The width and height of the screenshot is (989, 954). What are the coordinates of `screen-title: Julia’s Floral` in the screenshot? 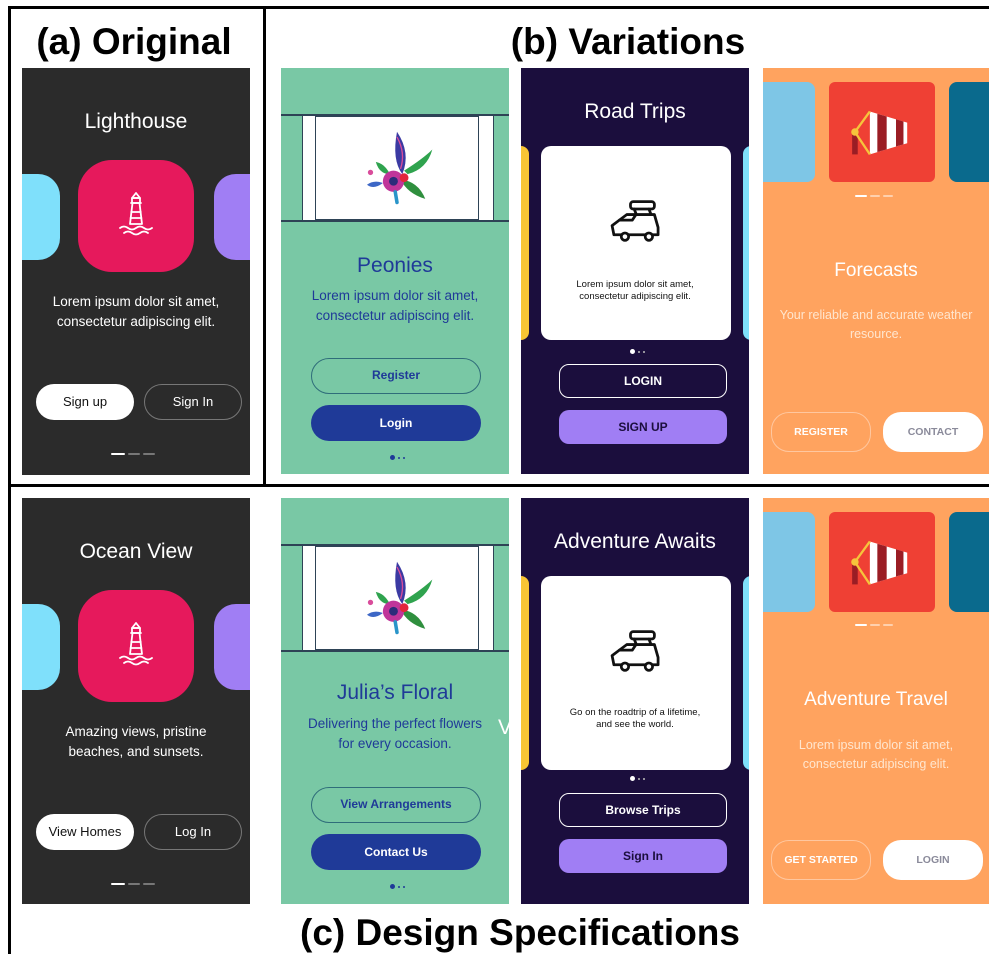 It's located at (395, 692).